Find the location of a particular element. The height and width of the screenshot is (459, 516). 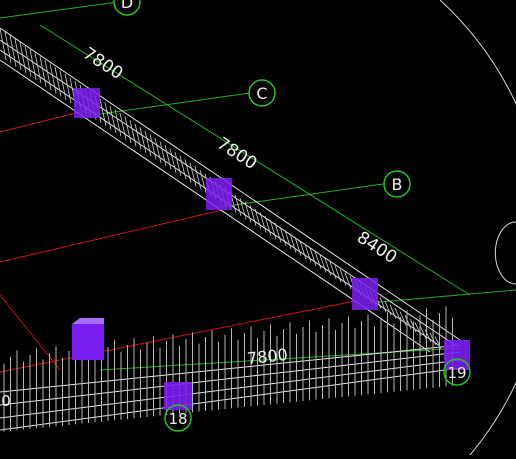

column-c is located at coordinates (219, 194).